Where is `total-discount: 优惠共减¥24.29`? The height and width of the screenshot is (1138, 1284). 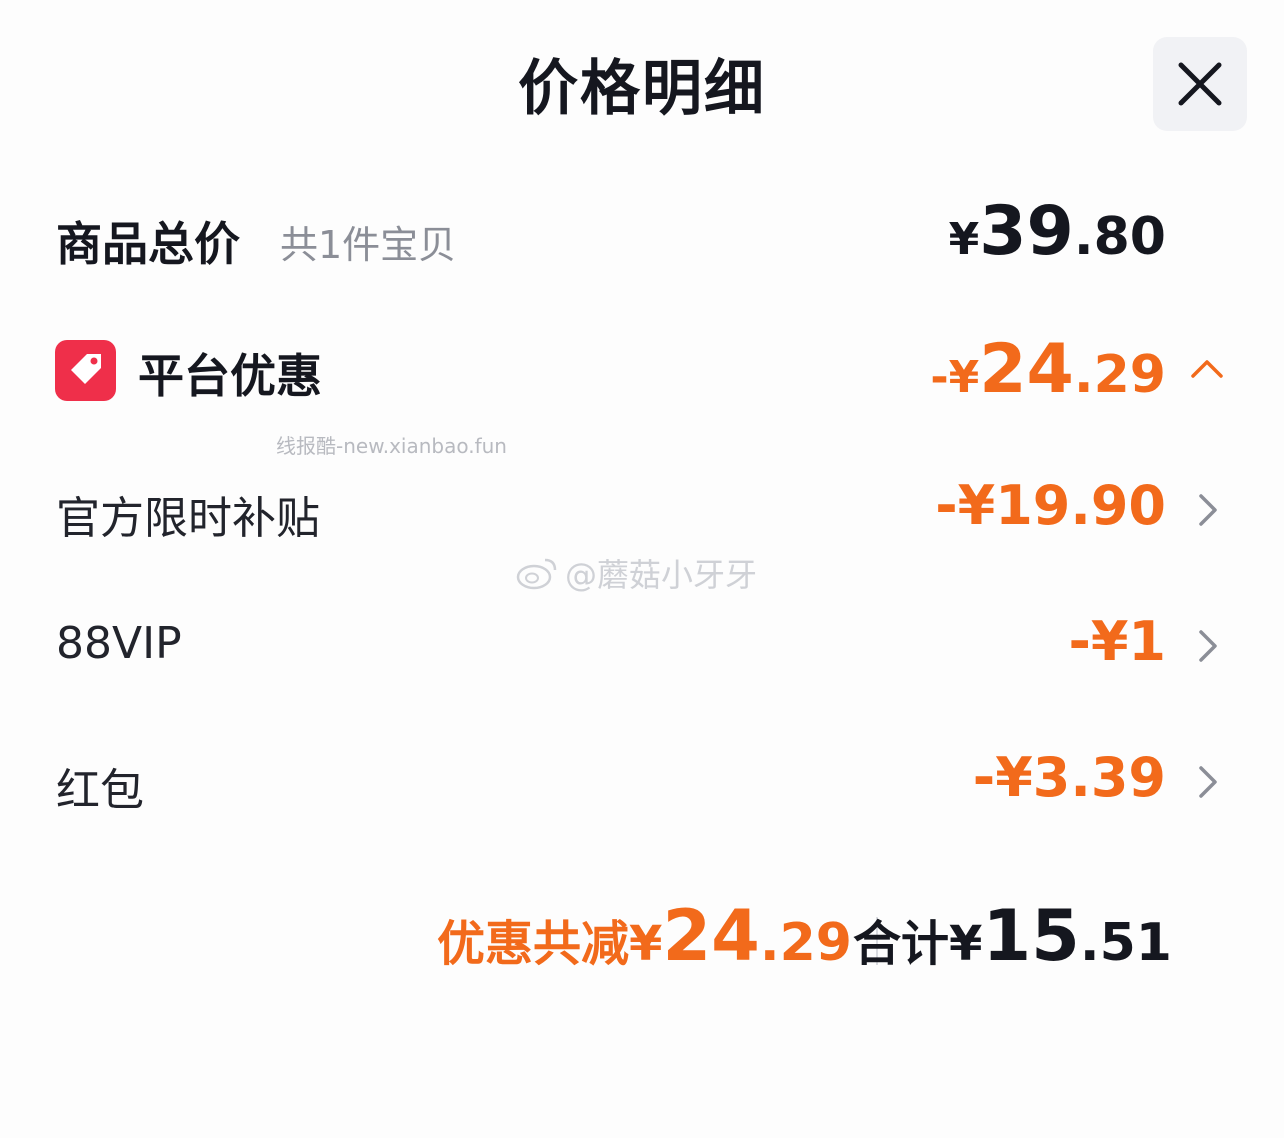 total-discount: 优惠共减¥24.29 is located at coordinates (644, 936).